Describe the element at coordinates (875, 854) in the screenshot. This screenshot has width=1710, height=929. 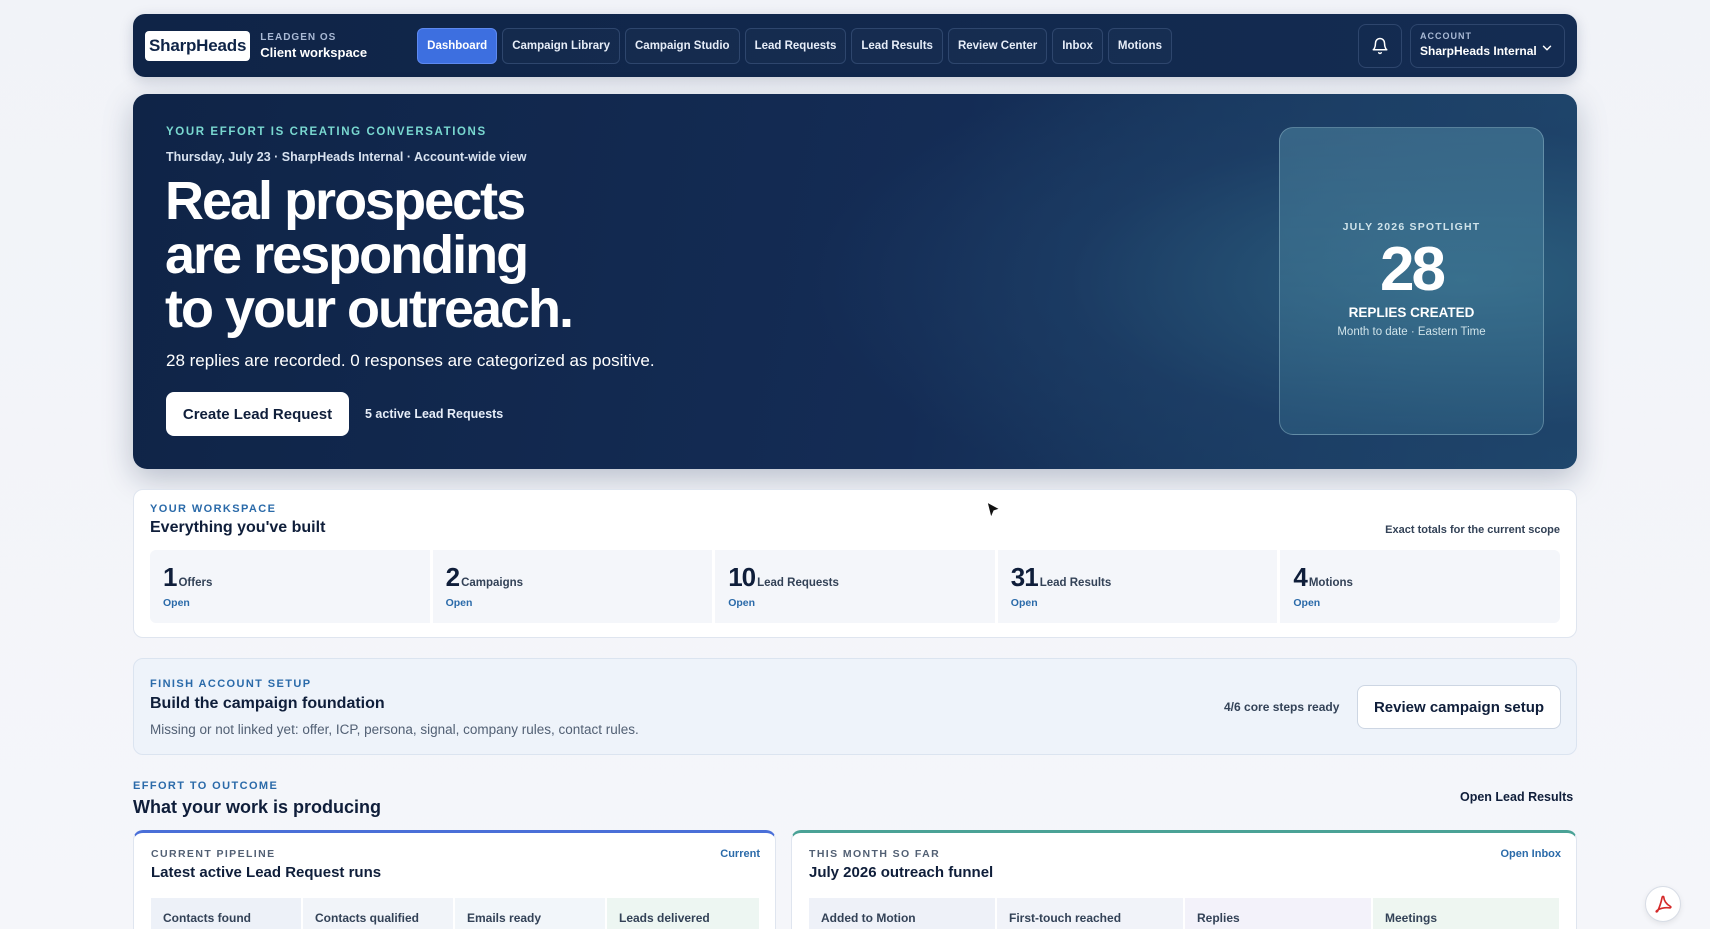
I see `funnel-eyebrow: THIS MONTH SO FAR` at that location.